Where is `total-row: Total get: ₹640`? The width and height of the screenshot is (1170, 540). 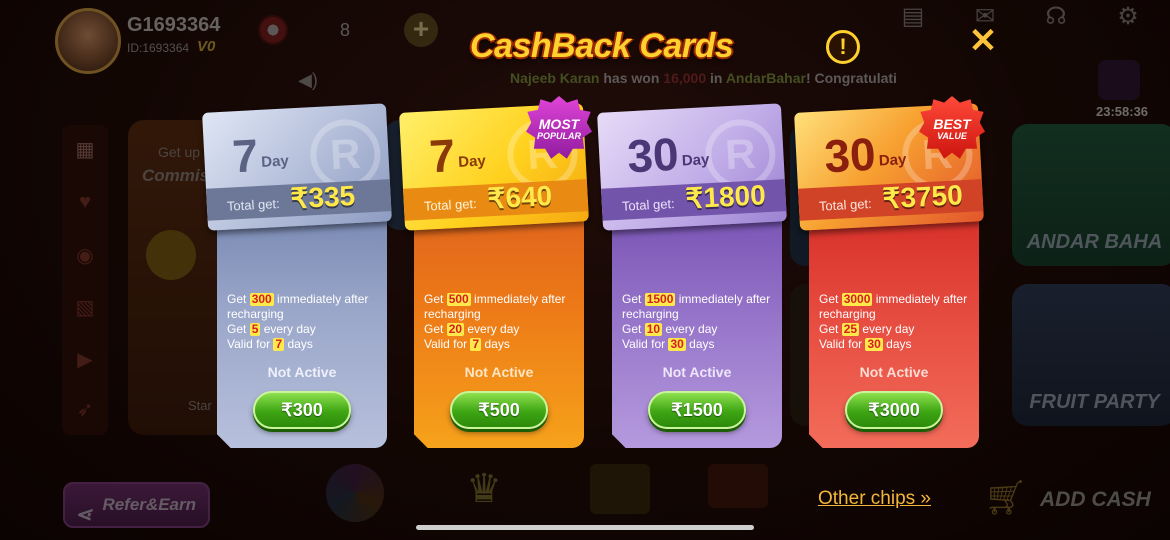 total-row: Total get: ₹640 is located at coordinates (496, 200).